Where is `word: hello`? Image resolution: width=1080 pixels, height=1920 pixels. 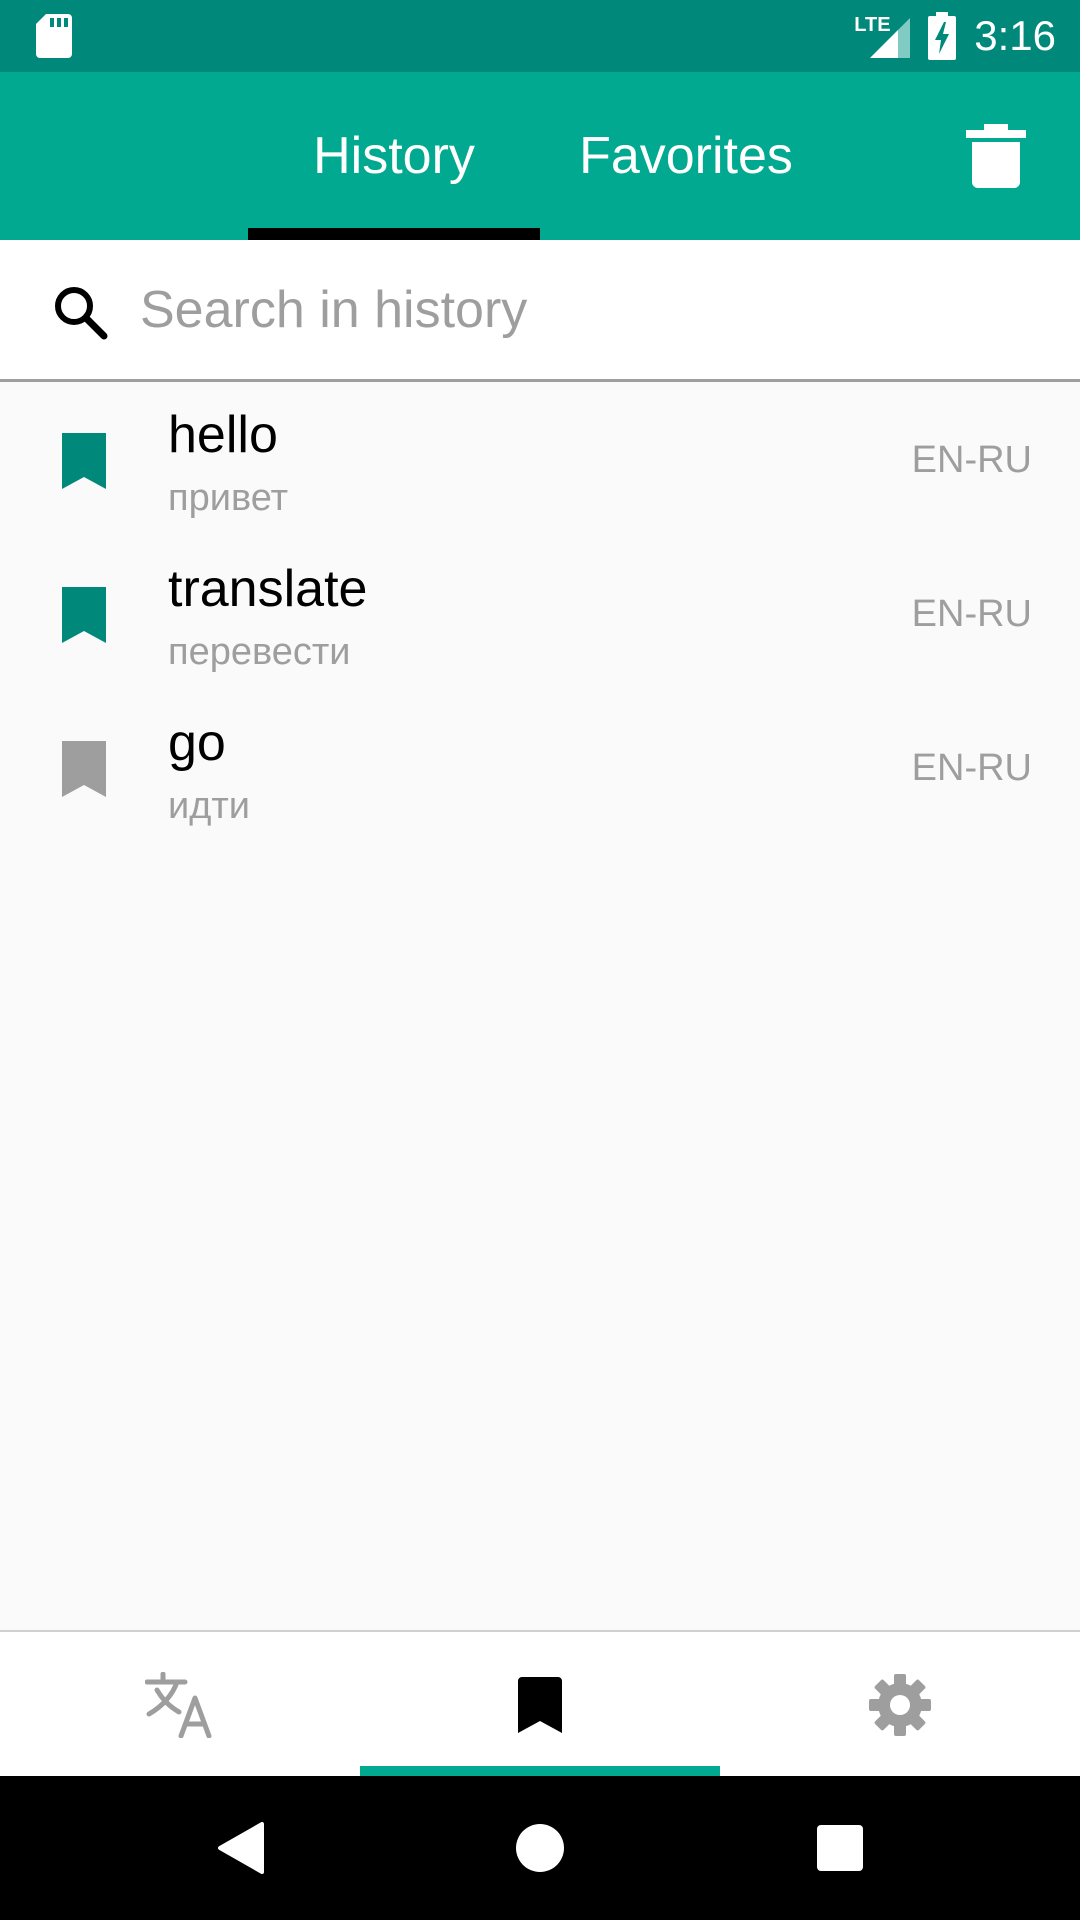 word: hello is located at coordinates (223, 435).